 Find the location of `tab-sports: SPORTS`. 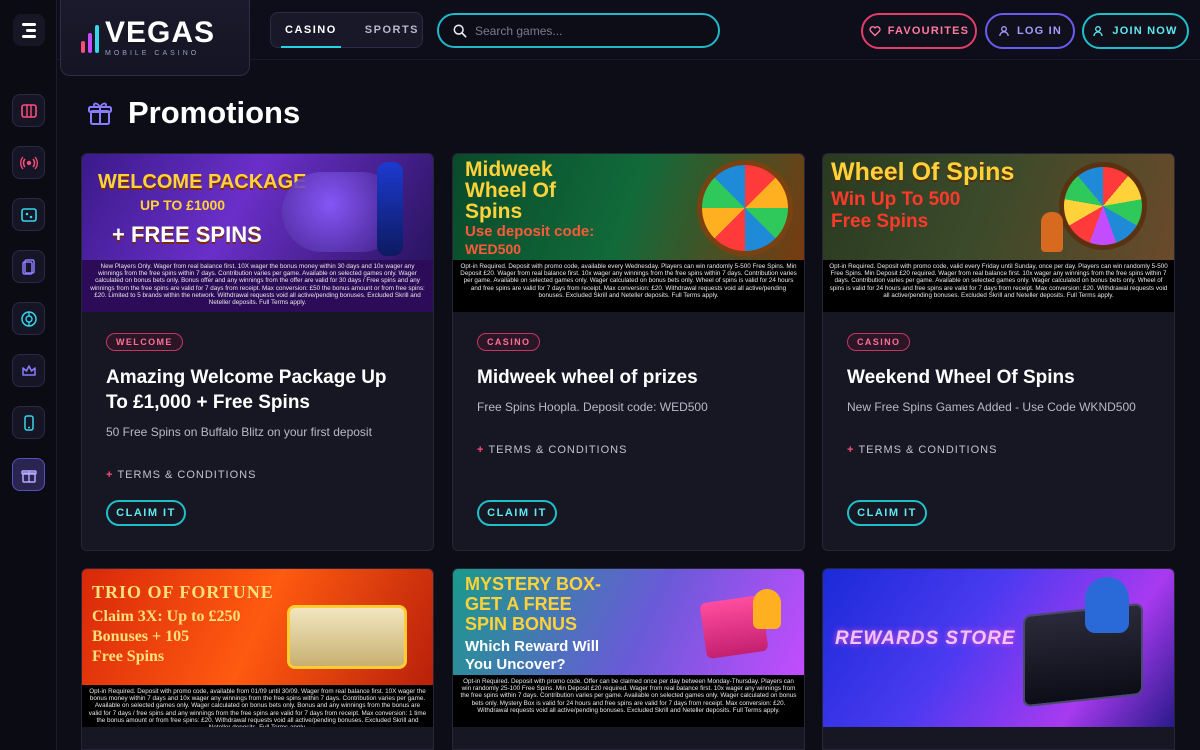

tab-sports: SPORTS is located at coordinates (392, 30).